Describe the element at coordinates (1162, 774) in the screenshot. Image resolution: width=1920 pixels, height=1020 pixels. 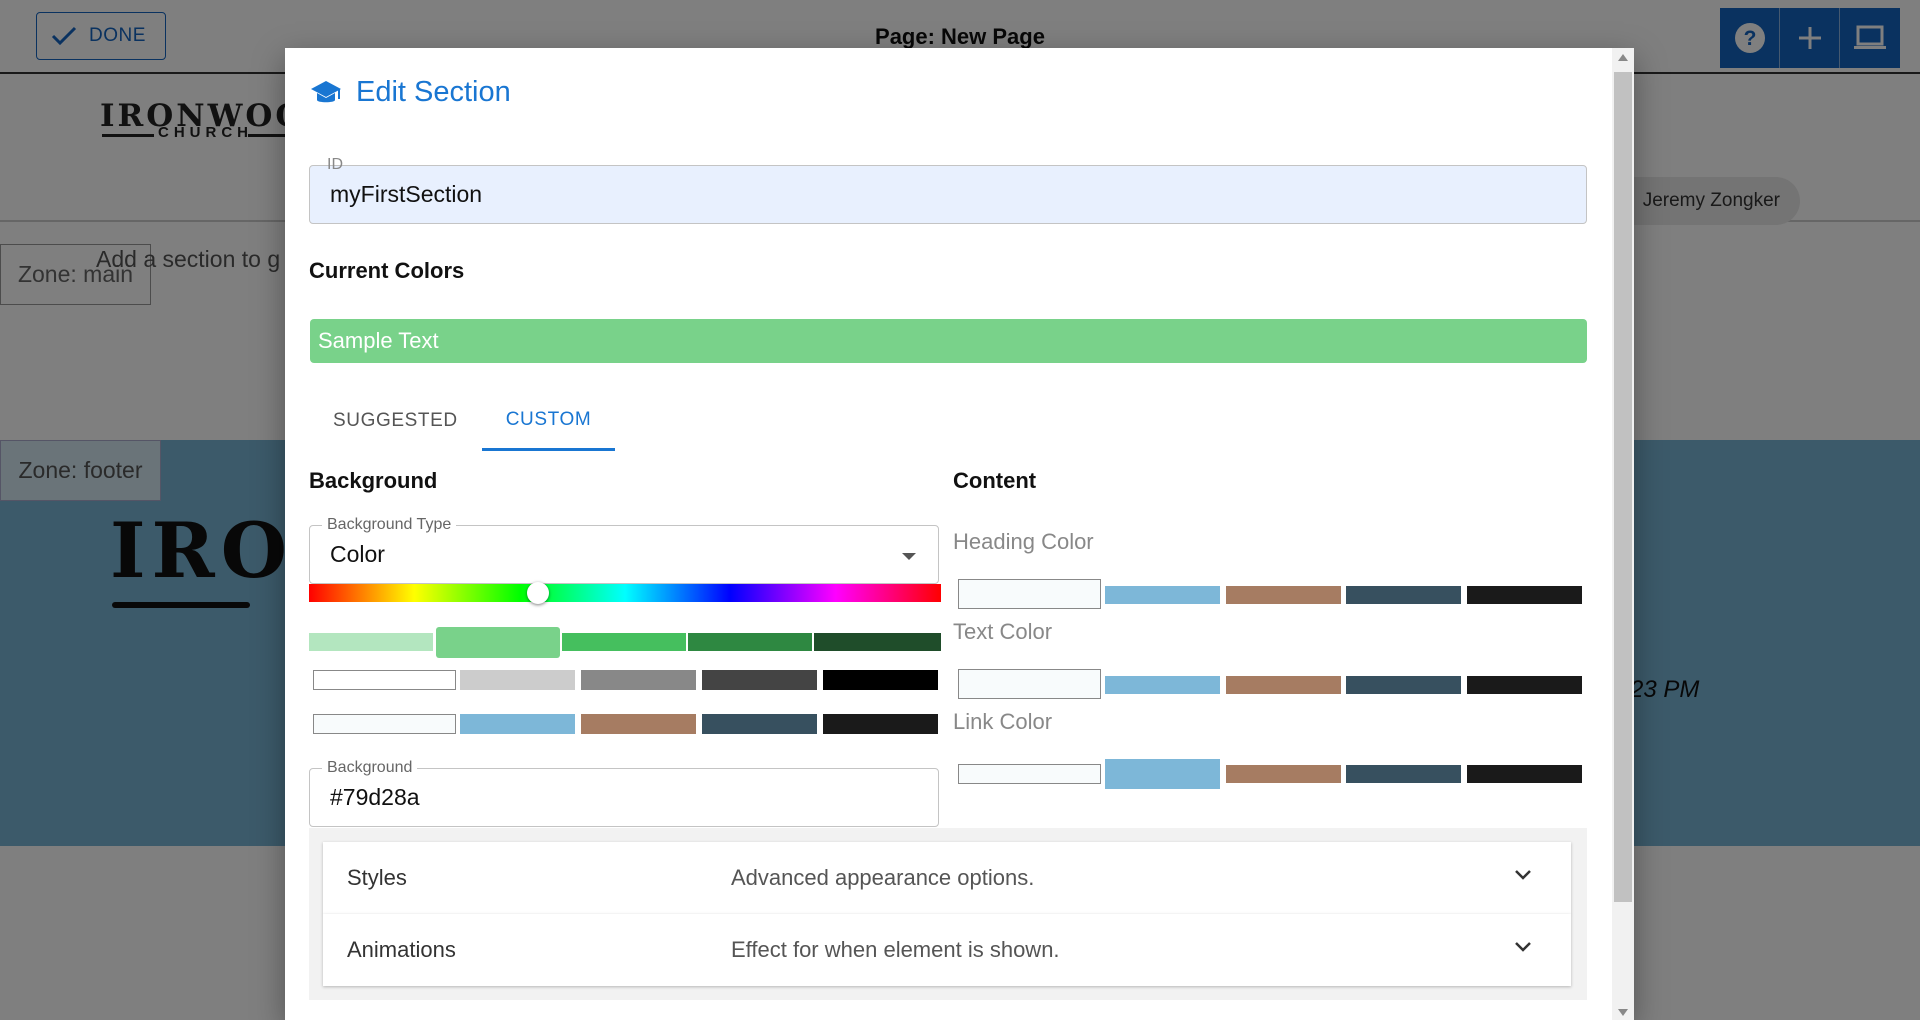
I see `link-color-swatch-2-selected` at that location.